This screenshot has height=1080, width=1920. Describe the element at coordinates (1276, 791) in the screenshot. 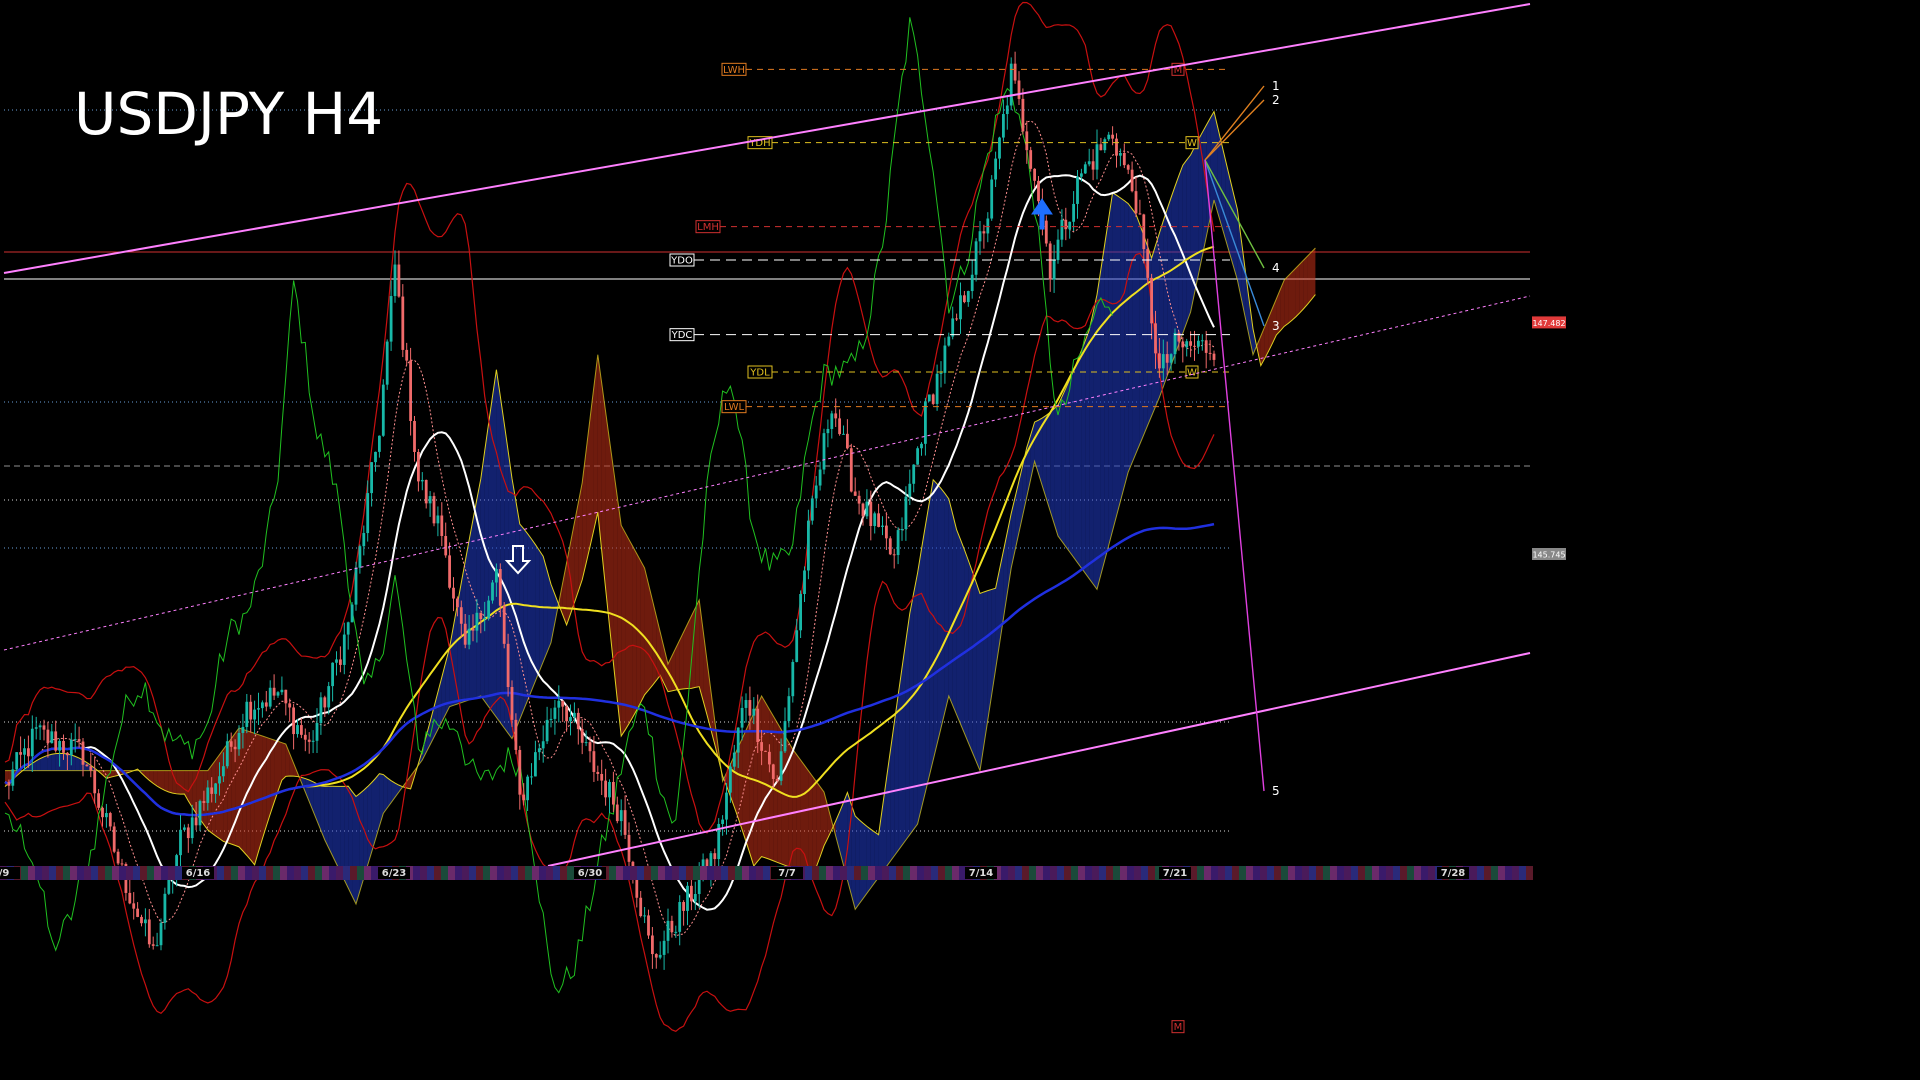

I see `wave-label-5: 5` at that location.